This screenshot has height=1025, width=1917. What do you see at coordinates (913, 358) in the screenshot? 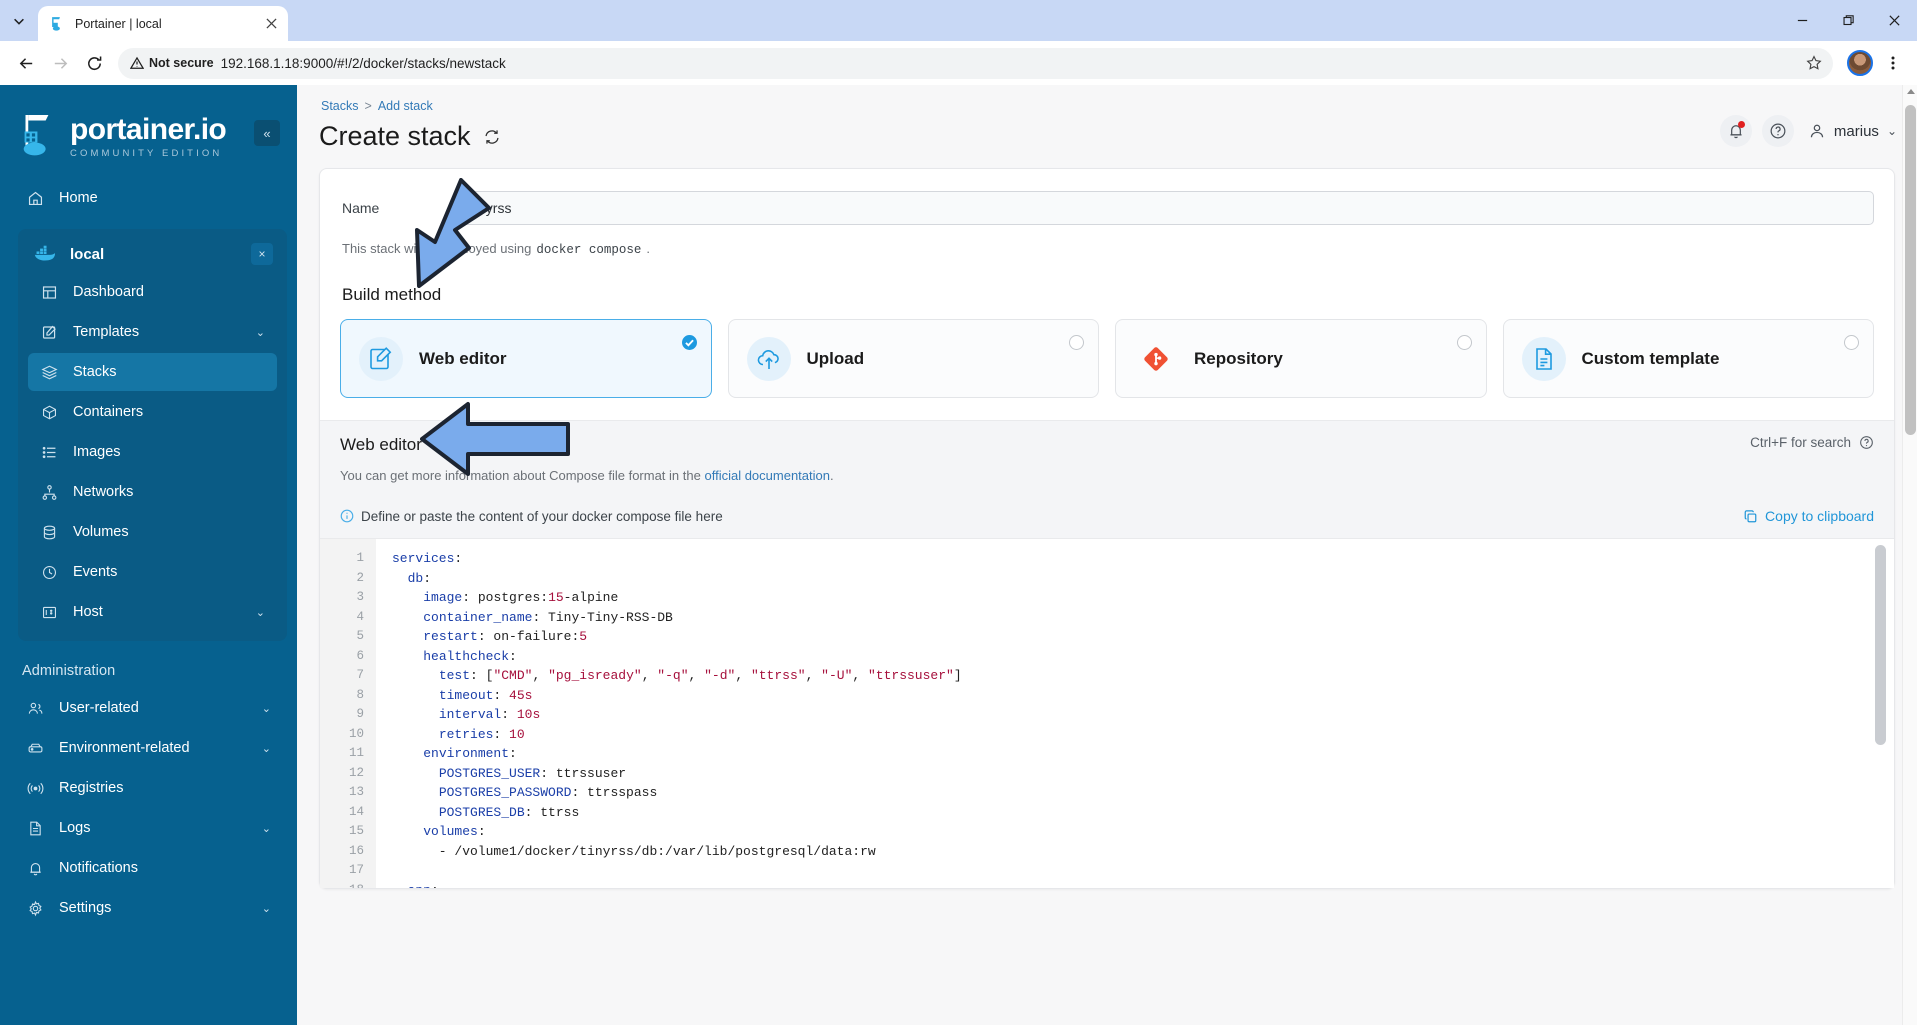
I see `build-method-upload: Upload` at bounding box center [913, 358].